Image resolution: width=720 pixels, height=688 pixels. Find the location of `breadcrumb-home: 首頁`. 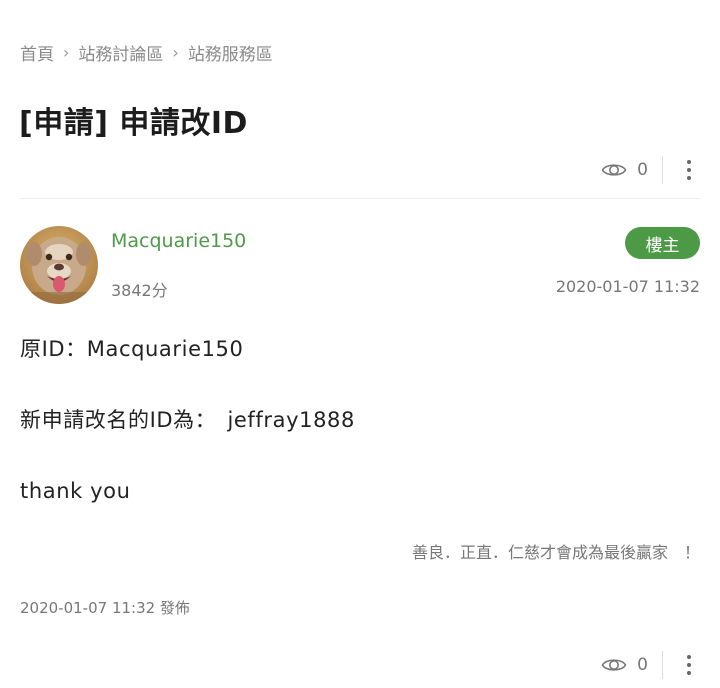

breadcrumb-home: 首頁 is located at coordinates (37, 52).